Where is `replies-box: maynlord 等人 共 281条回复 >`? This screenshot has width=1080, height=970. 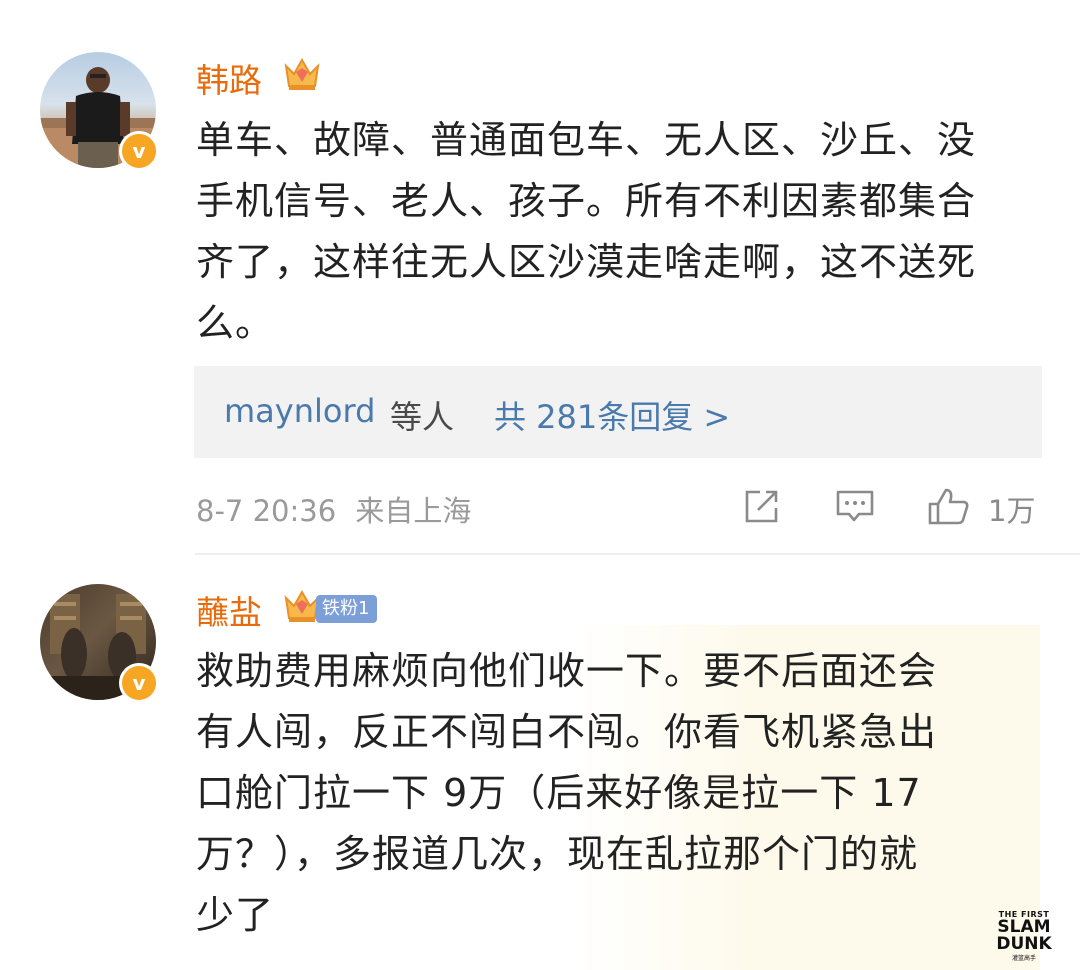 replies-box: maynlord 等人 共 281条回复 > is located at coordinates (618, 412).